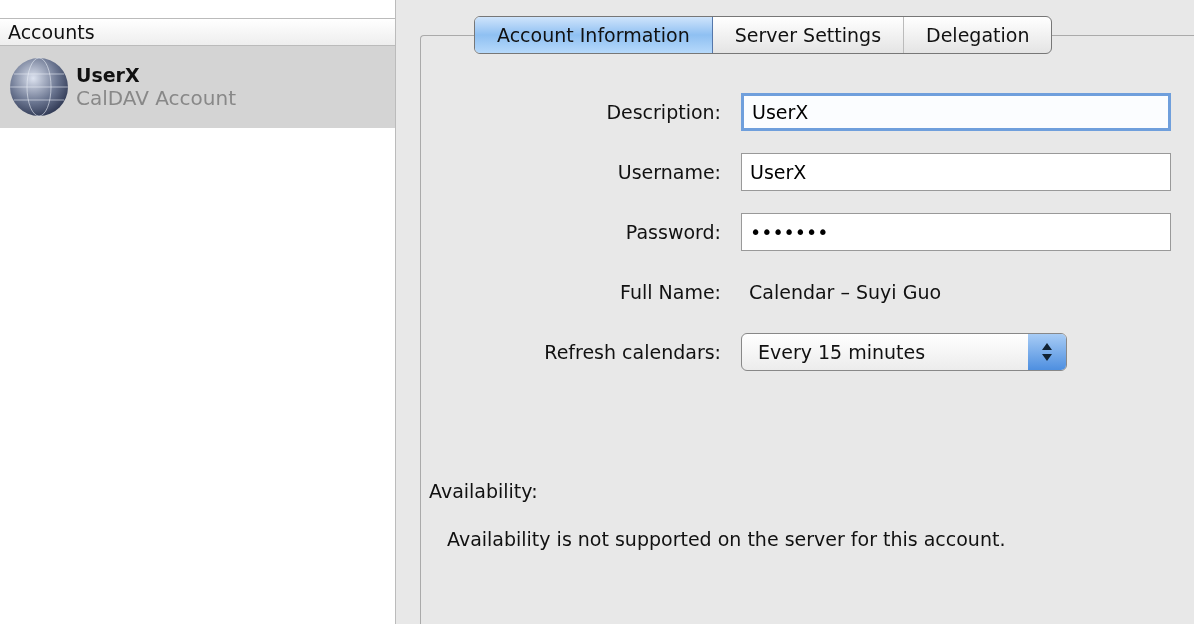 The width and height of the screenshot is (1194, 624). I want to click on account-name: UserX, so click(108, 75).